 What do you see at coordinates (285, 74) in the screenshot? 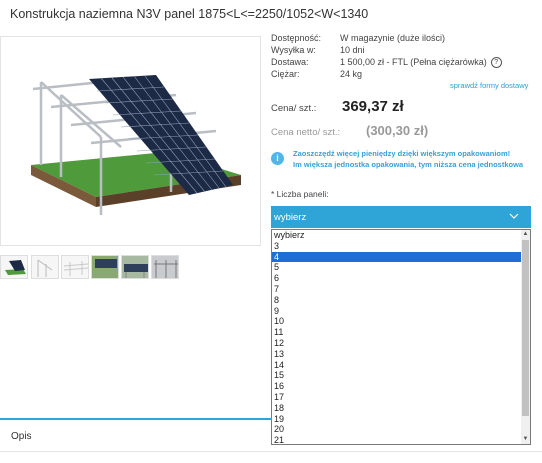
I see `weight-label: Ciężar:` at bounding box center [285, 74].